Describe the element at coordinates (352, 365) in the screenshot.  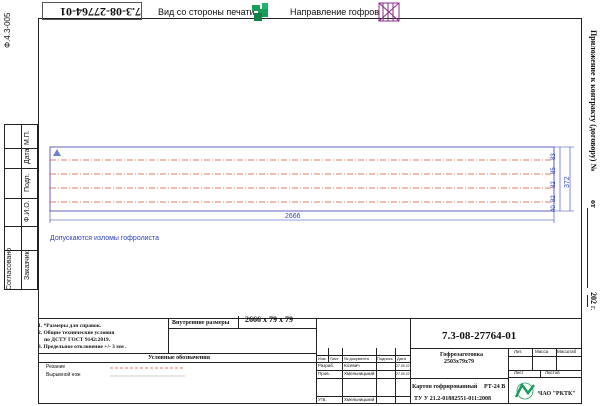
I see `row-name-1: Кісевич` at that location.